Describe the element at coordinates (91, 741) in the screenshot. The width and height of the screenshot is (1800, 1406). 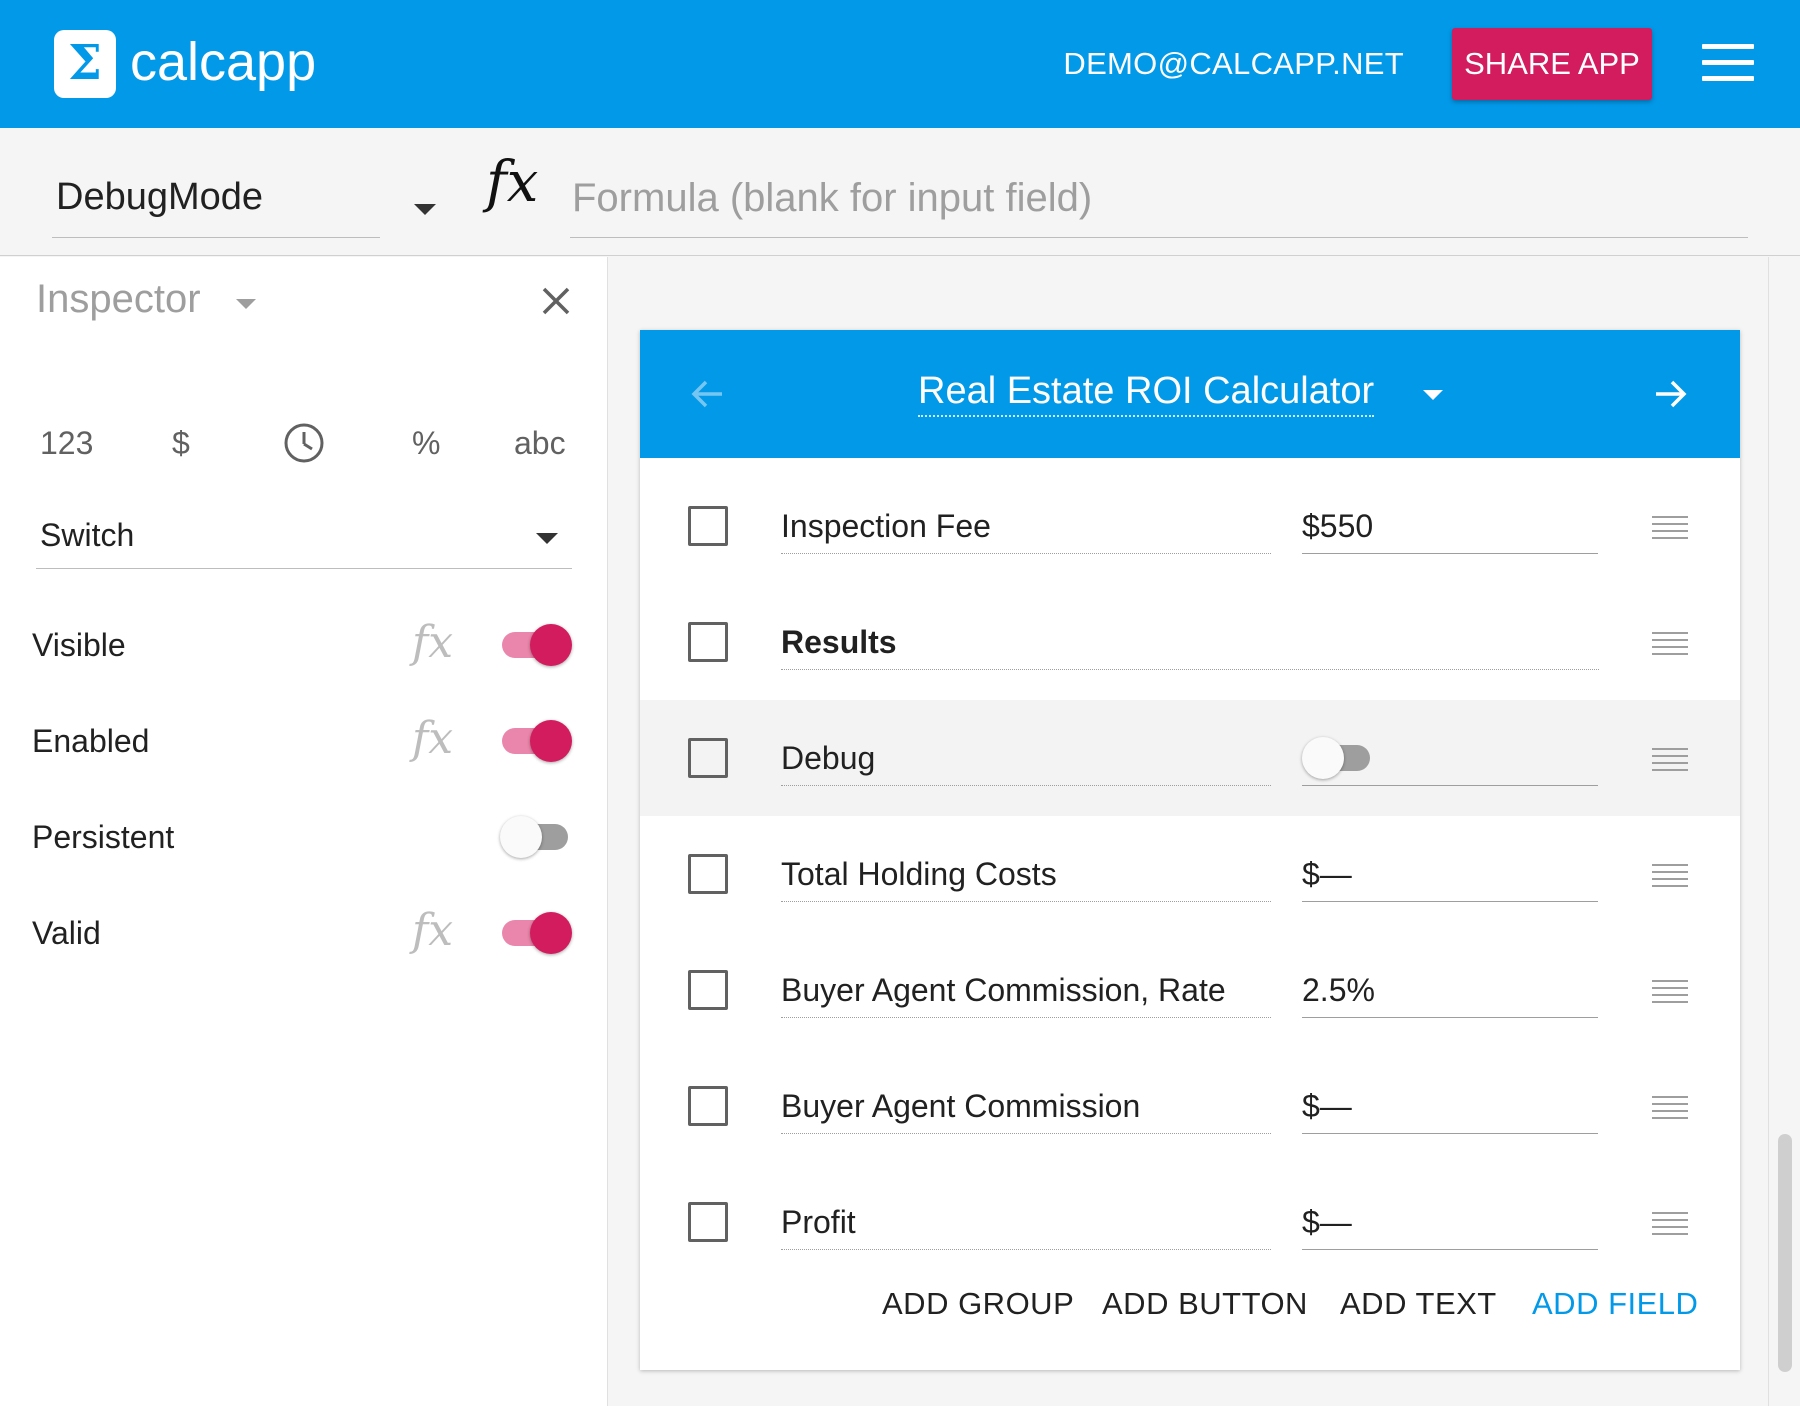
I see `property-label: Enabled` at that location.